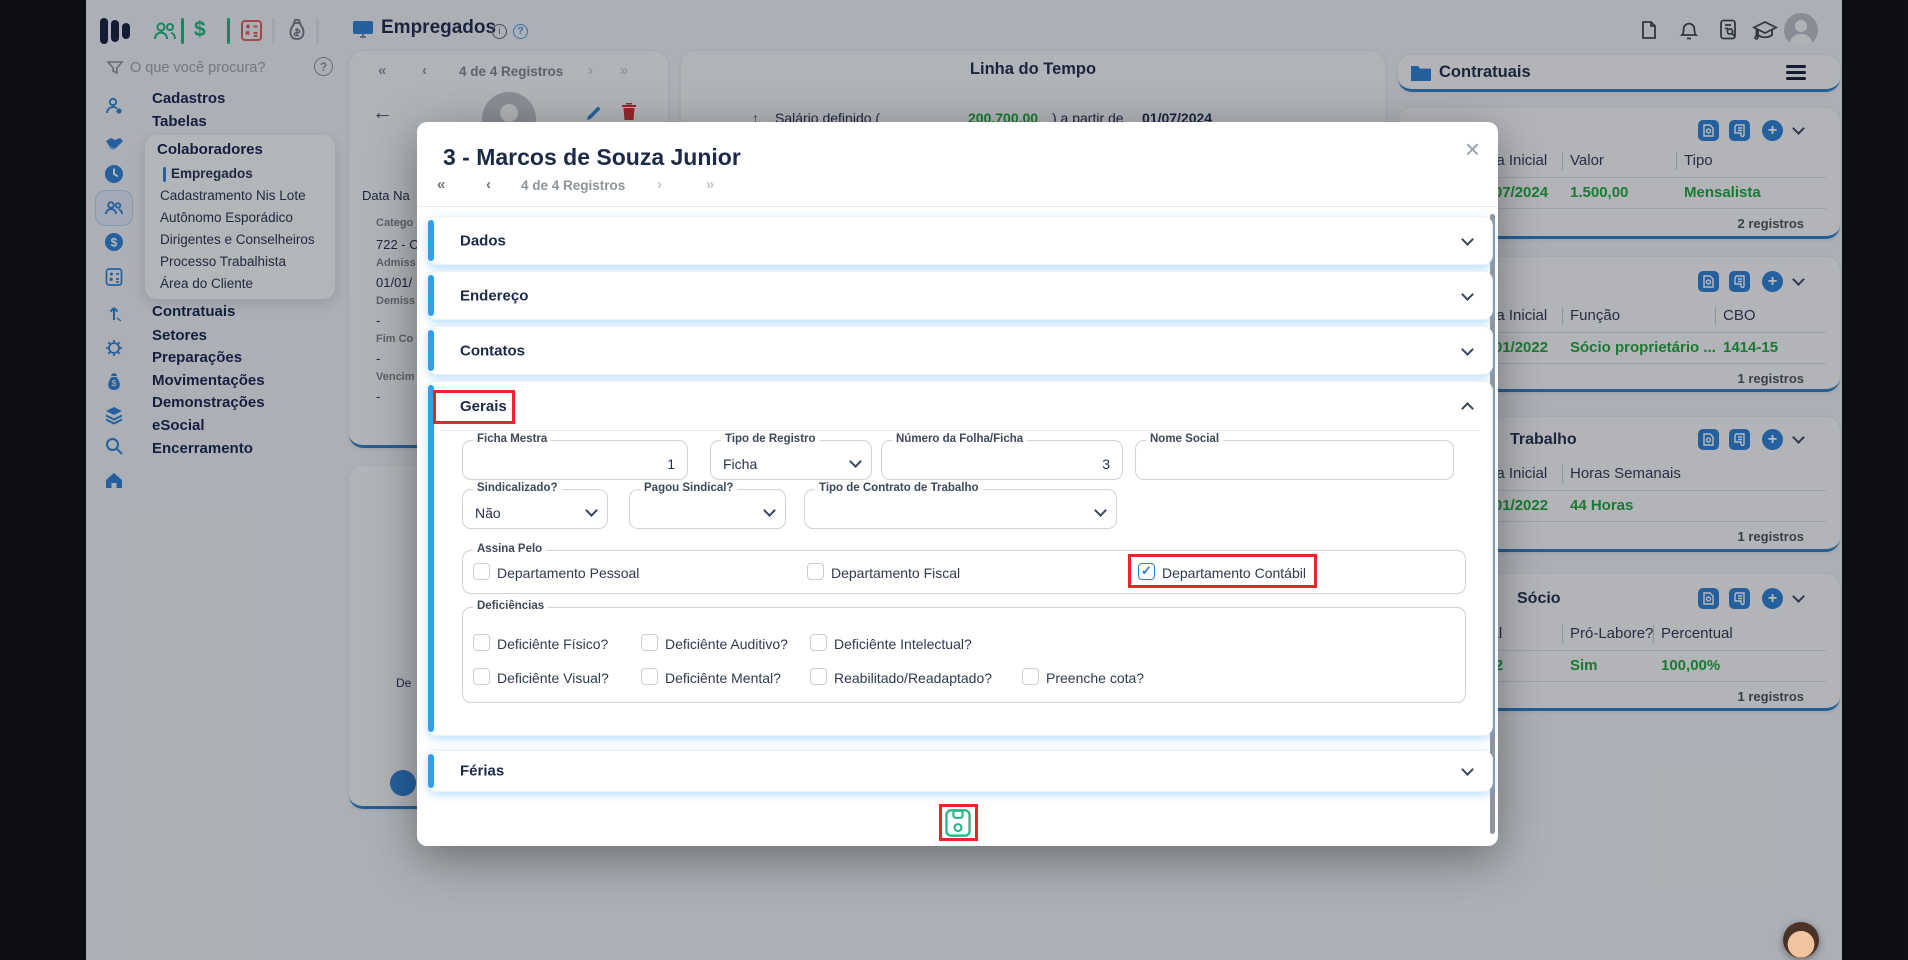 This screenshot has height=960, width=1908. What do you see at coordinates (791, 456) in the screenshot?
I see `tipo-registro-select: Tipo de Registro Ficha` at bounding box center [791, 456].